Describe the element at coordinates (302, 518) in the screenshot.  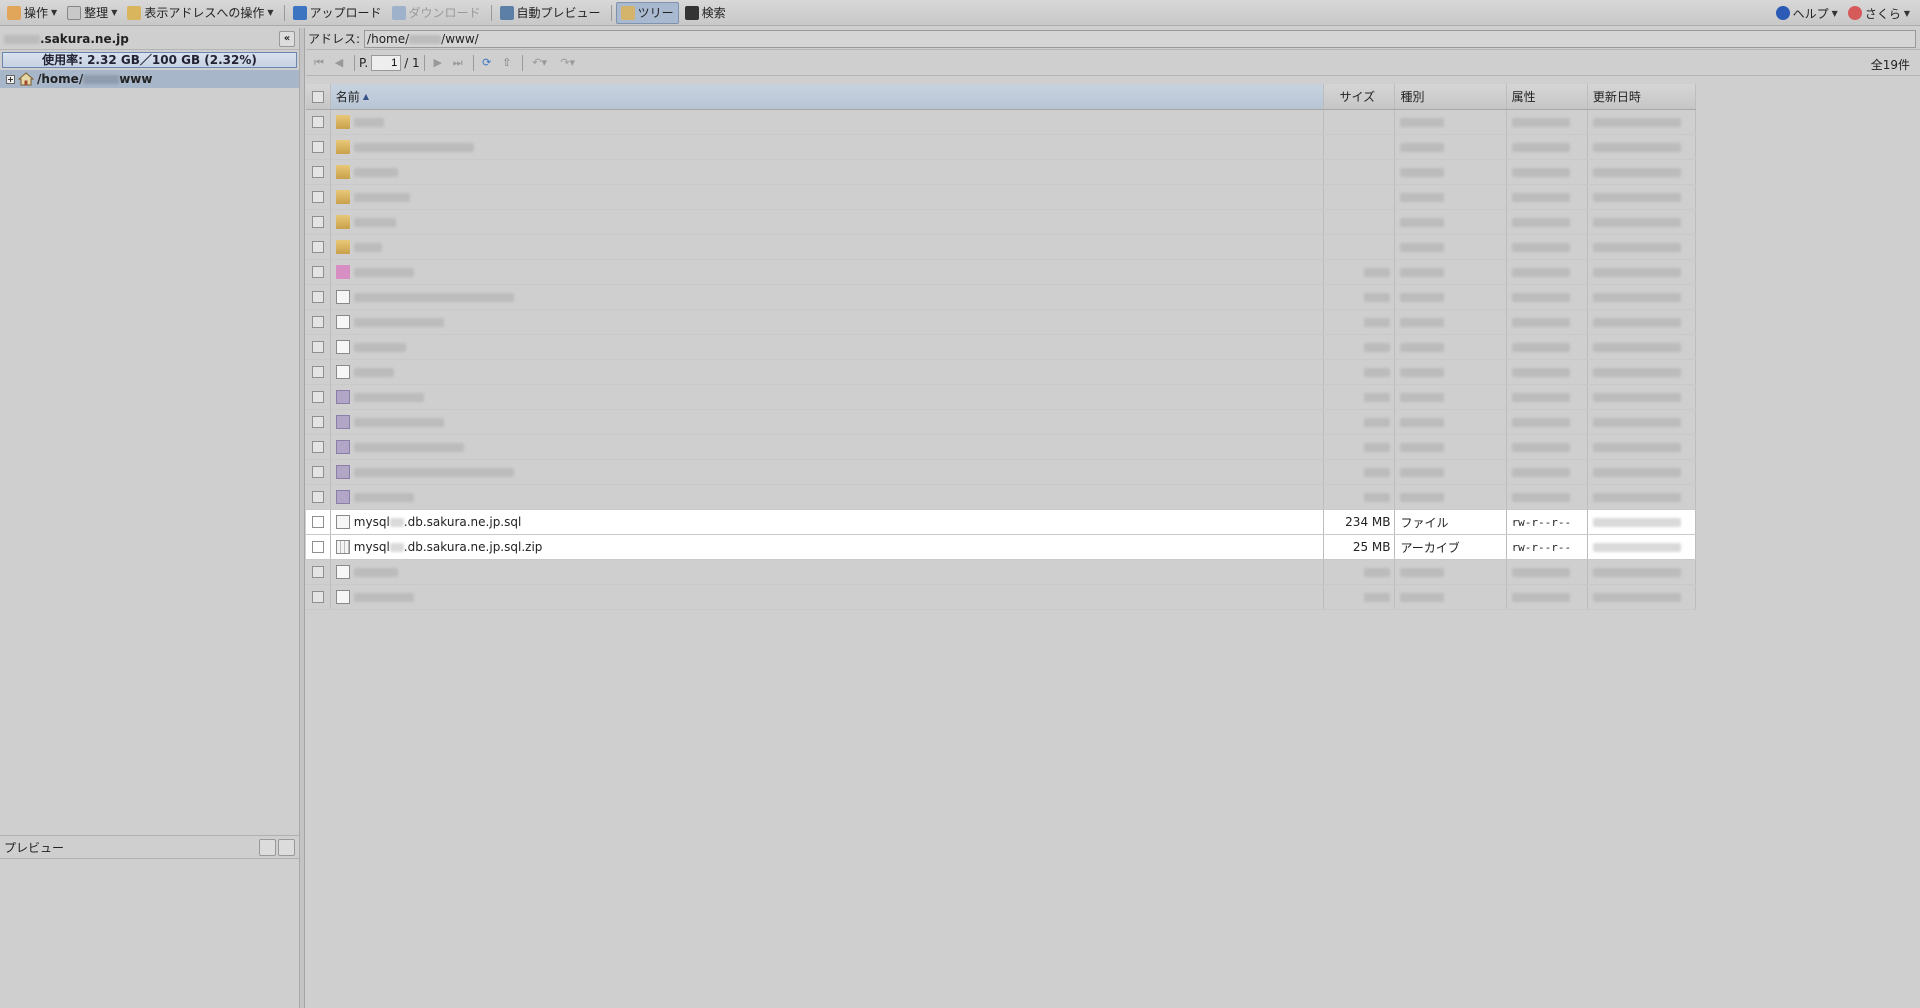
I see `panel-splitter` at that location.